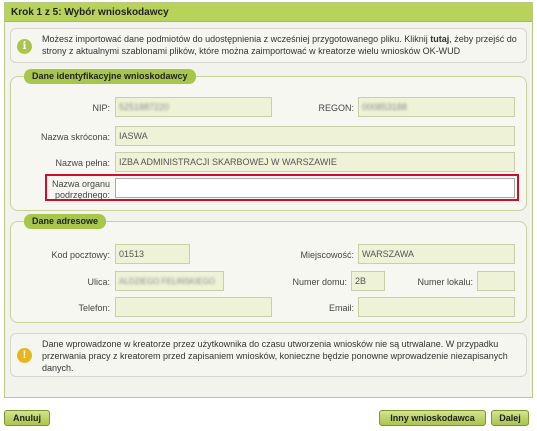 The width and height of the screenshot is (537, 431). I want to click on postal-code-label: Kod pocztowy:, so click(80, 255).